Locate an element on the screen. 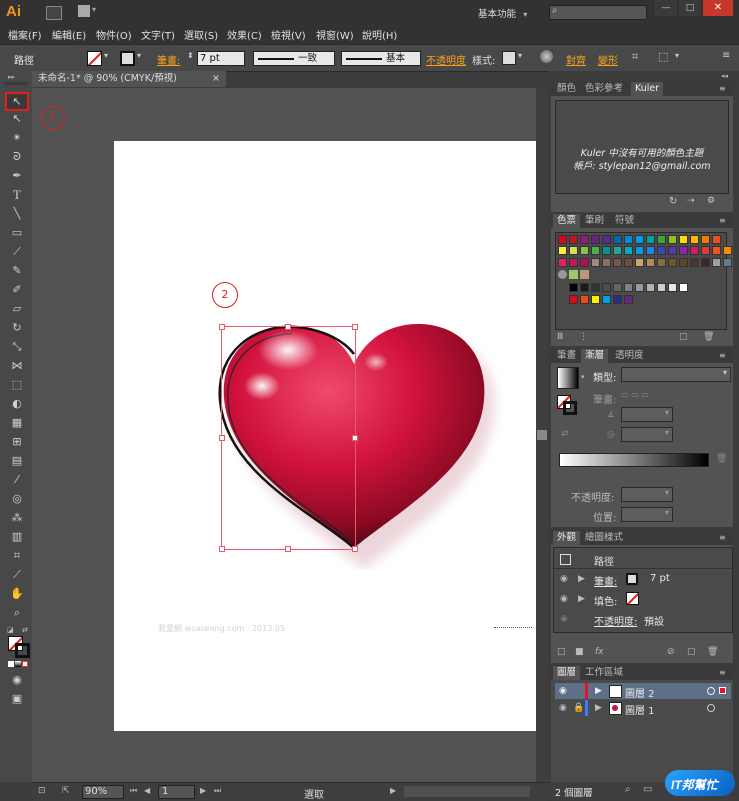 This screenshot has height=801, width=739. selection-indicator is located at coordinates (722, 690).